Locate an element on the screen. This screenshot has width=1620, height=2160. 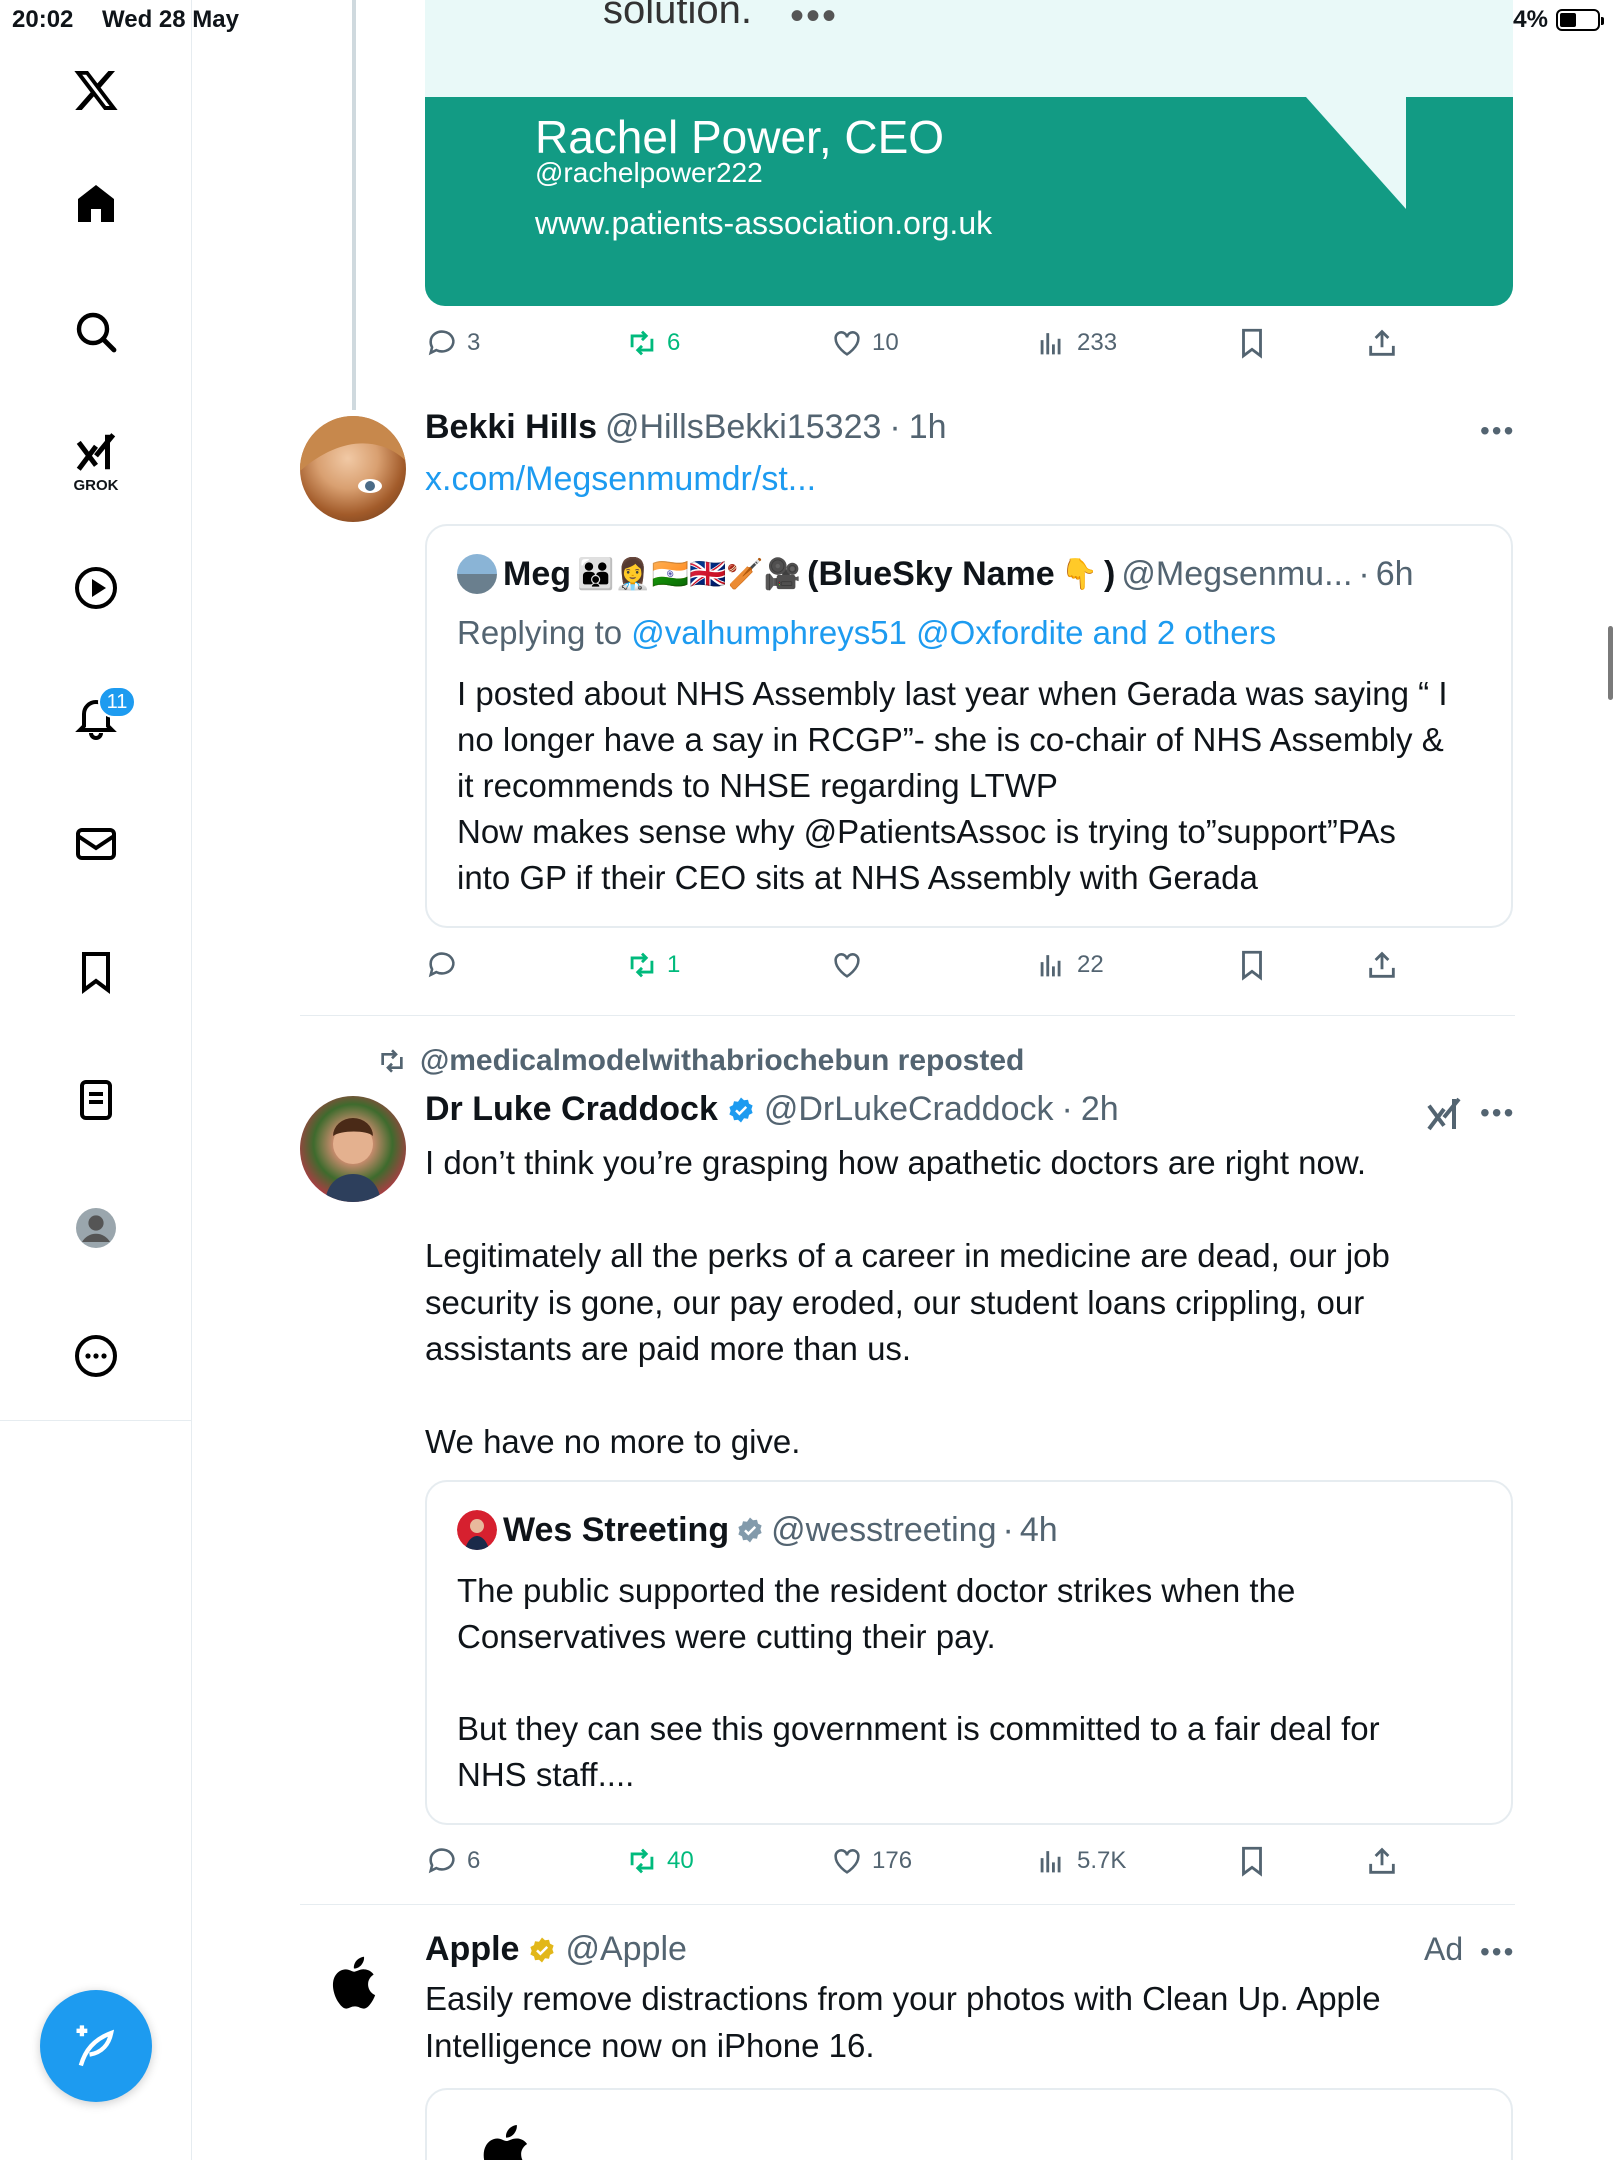
grok-explain-icon is located at coordinates (1444, 1116).